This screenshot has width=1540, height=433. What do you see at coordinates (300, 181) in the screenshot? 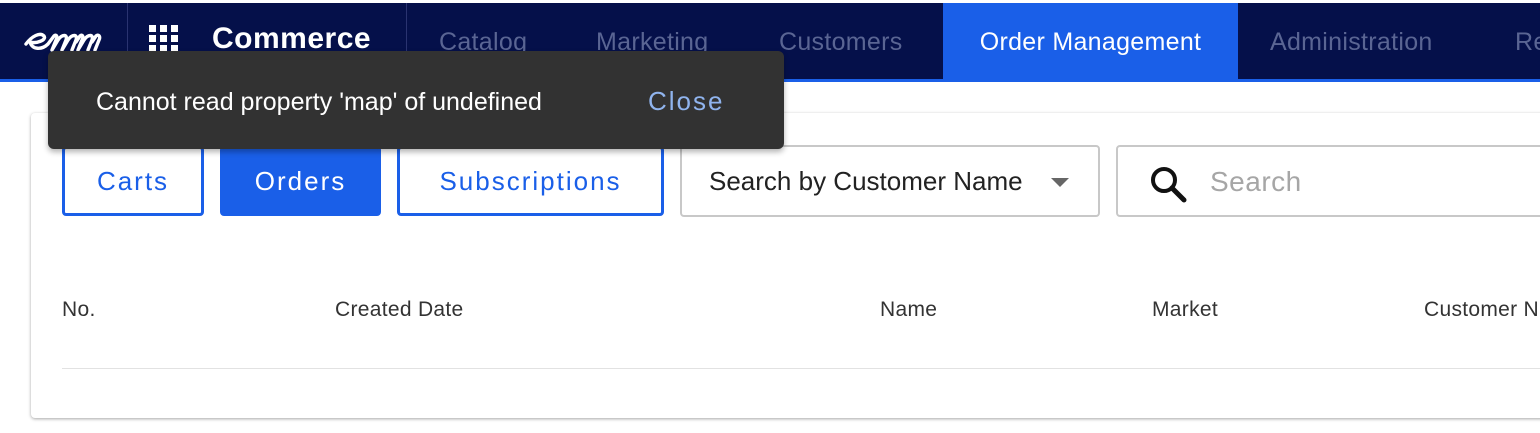
I see `orders-button: Orders` at bounding box center [300, 181].